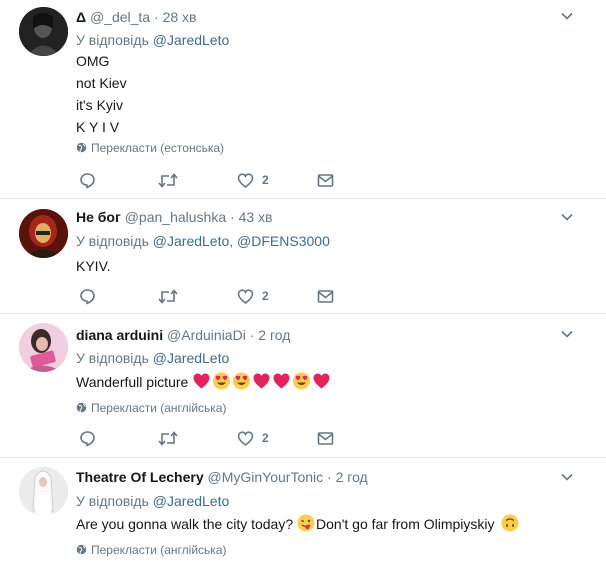  I want to click on tweet-text: Wanderfull picture, so click(204, 382).